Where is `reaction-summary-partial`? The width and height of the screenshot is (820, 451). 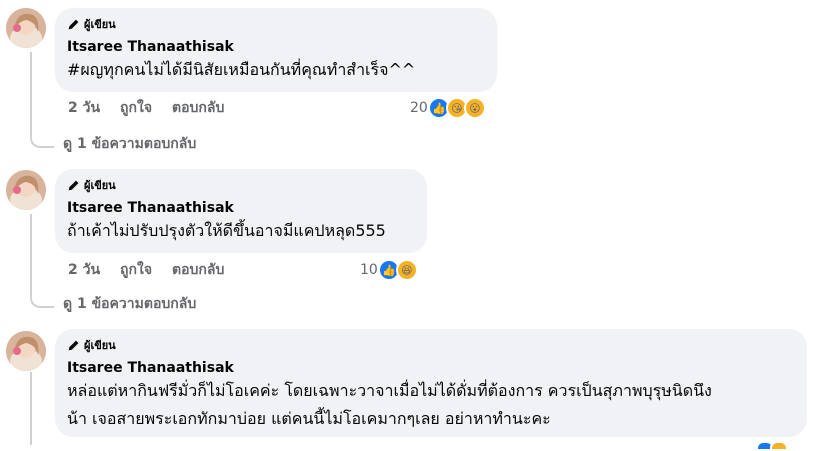 reaction-summary-partial is located at coordinates (772, 446).